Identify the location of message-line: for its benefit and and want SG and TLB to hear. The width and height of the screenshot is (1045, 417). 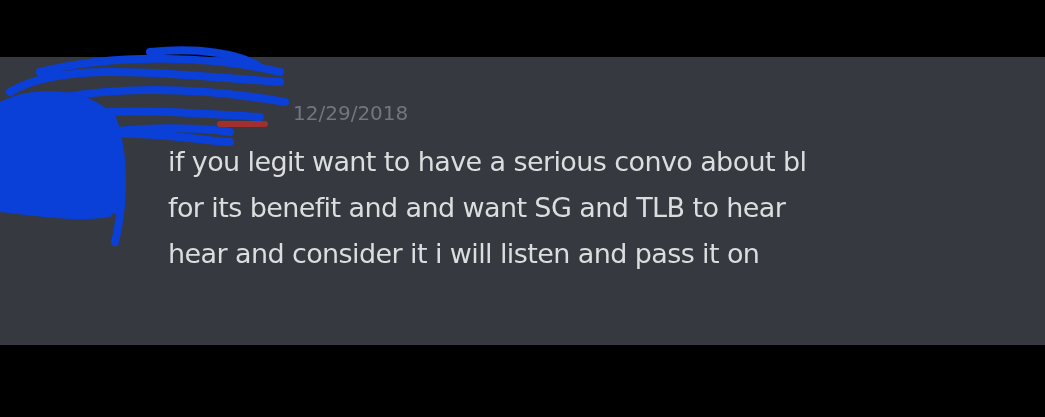
(477, 208).